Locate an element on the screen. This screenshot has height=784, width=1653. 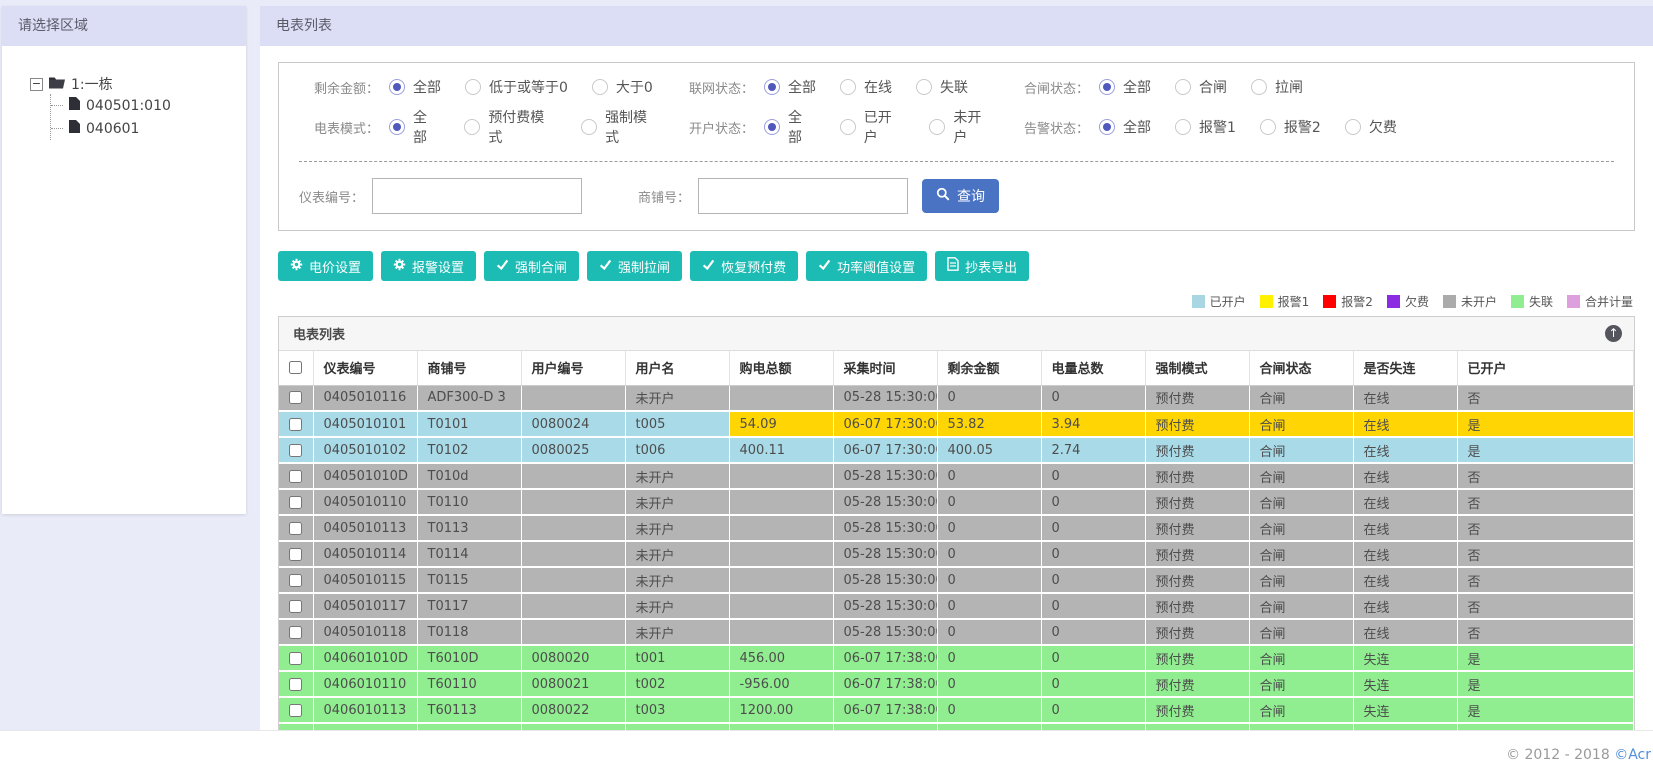
tree-leaf-node: 040501:010 is located at coordinates (148, 105).